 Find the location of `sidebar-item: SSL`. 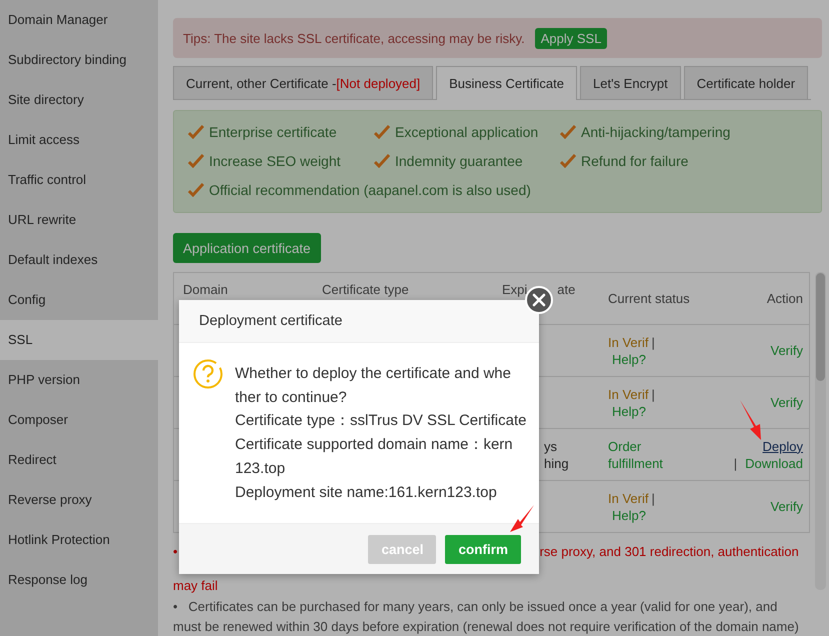

sidebar-item: SSL is located at coordinates (79, 340).